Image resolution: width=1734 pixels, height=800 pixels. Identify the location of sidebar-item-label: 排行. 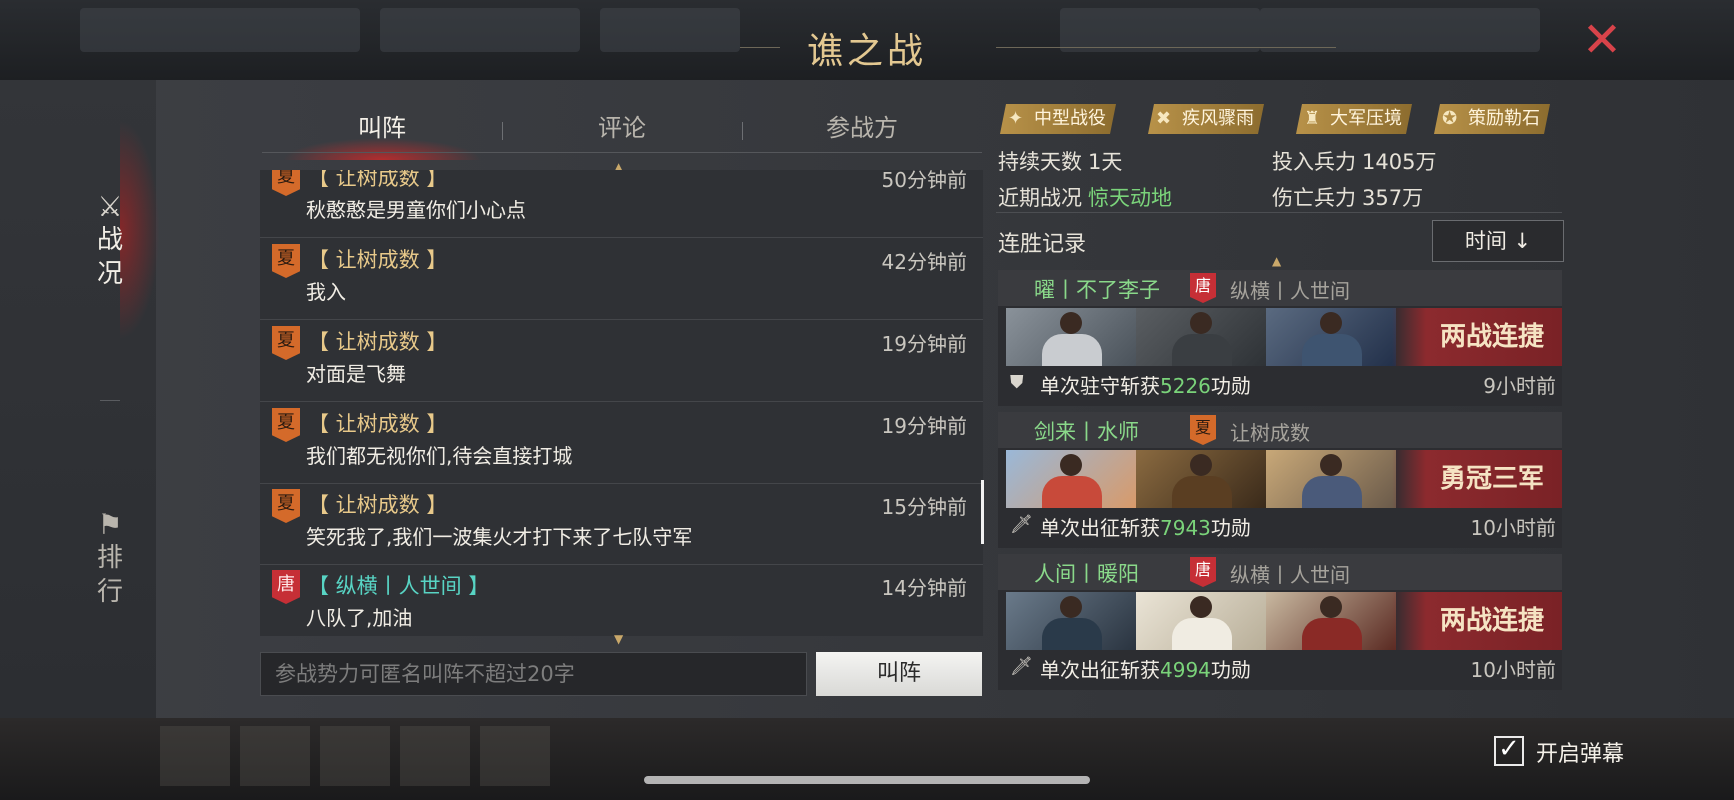
(109, 575).